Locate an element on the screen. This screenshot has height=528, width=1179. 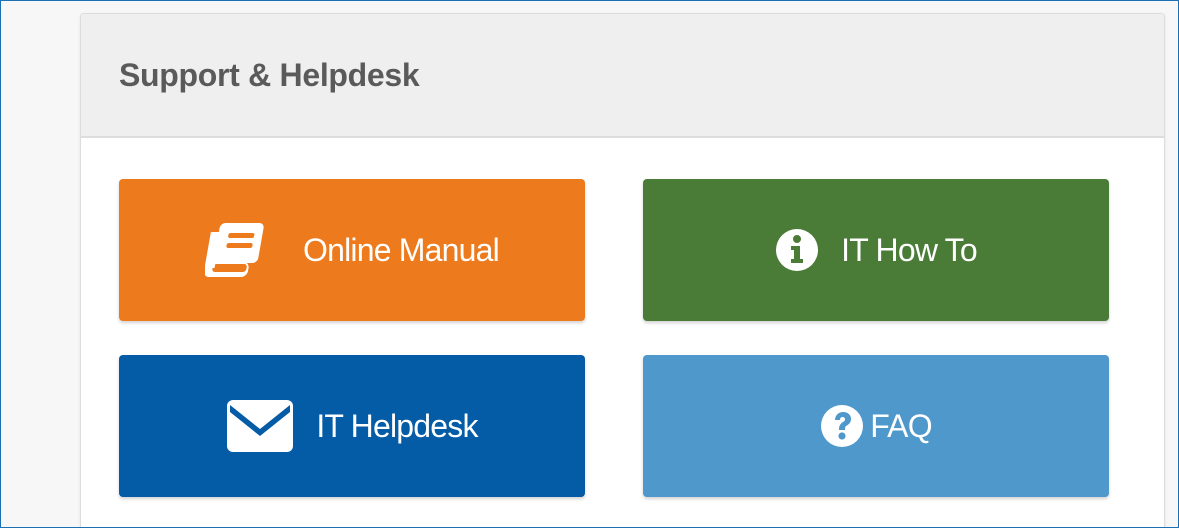
it-how-to-label: IT How To is located at coordinates (909, 249).